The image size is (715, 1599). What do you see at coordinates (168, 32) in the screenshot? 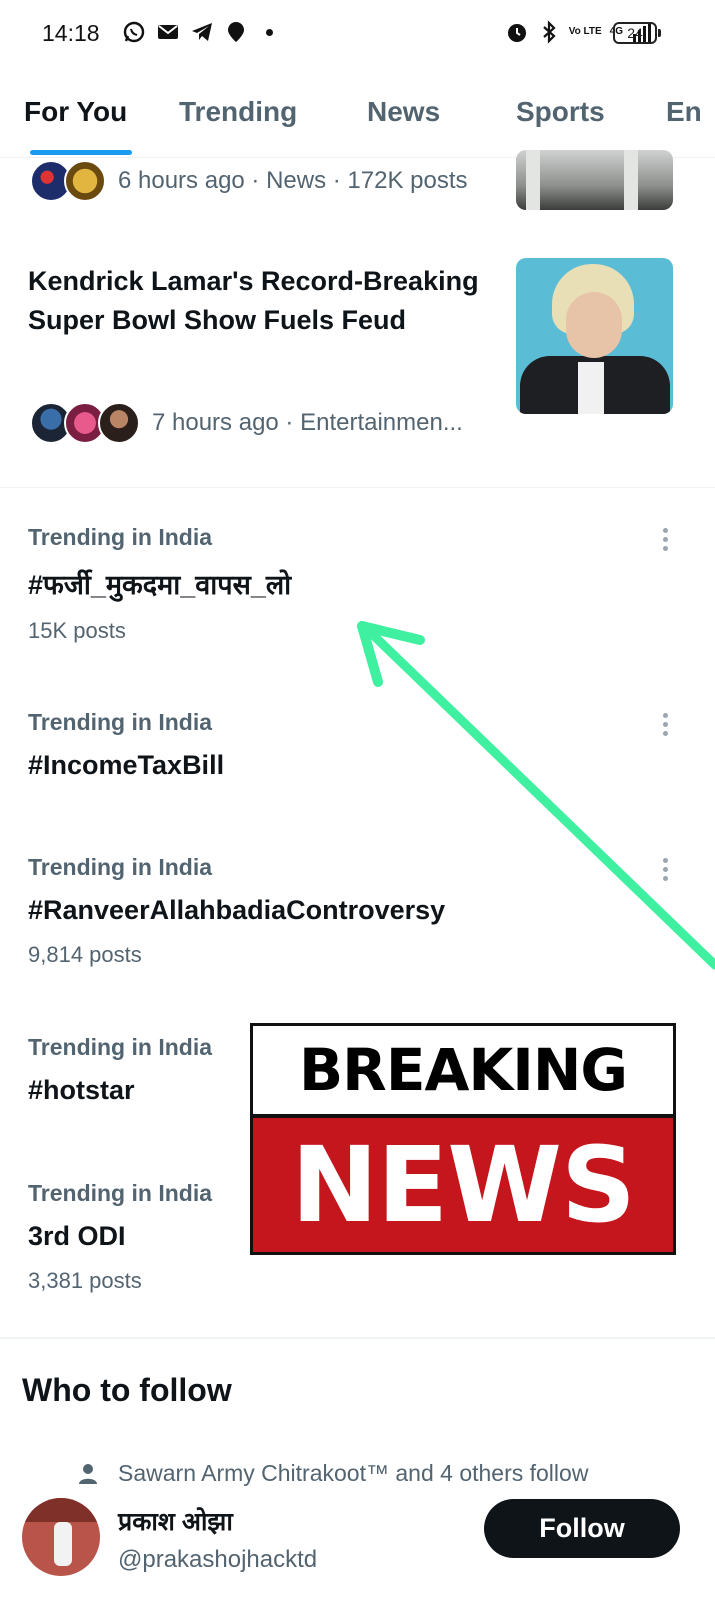
I see `mail-icon` at bounding box center [168, 32].